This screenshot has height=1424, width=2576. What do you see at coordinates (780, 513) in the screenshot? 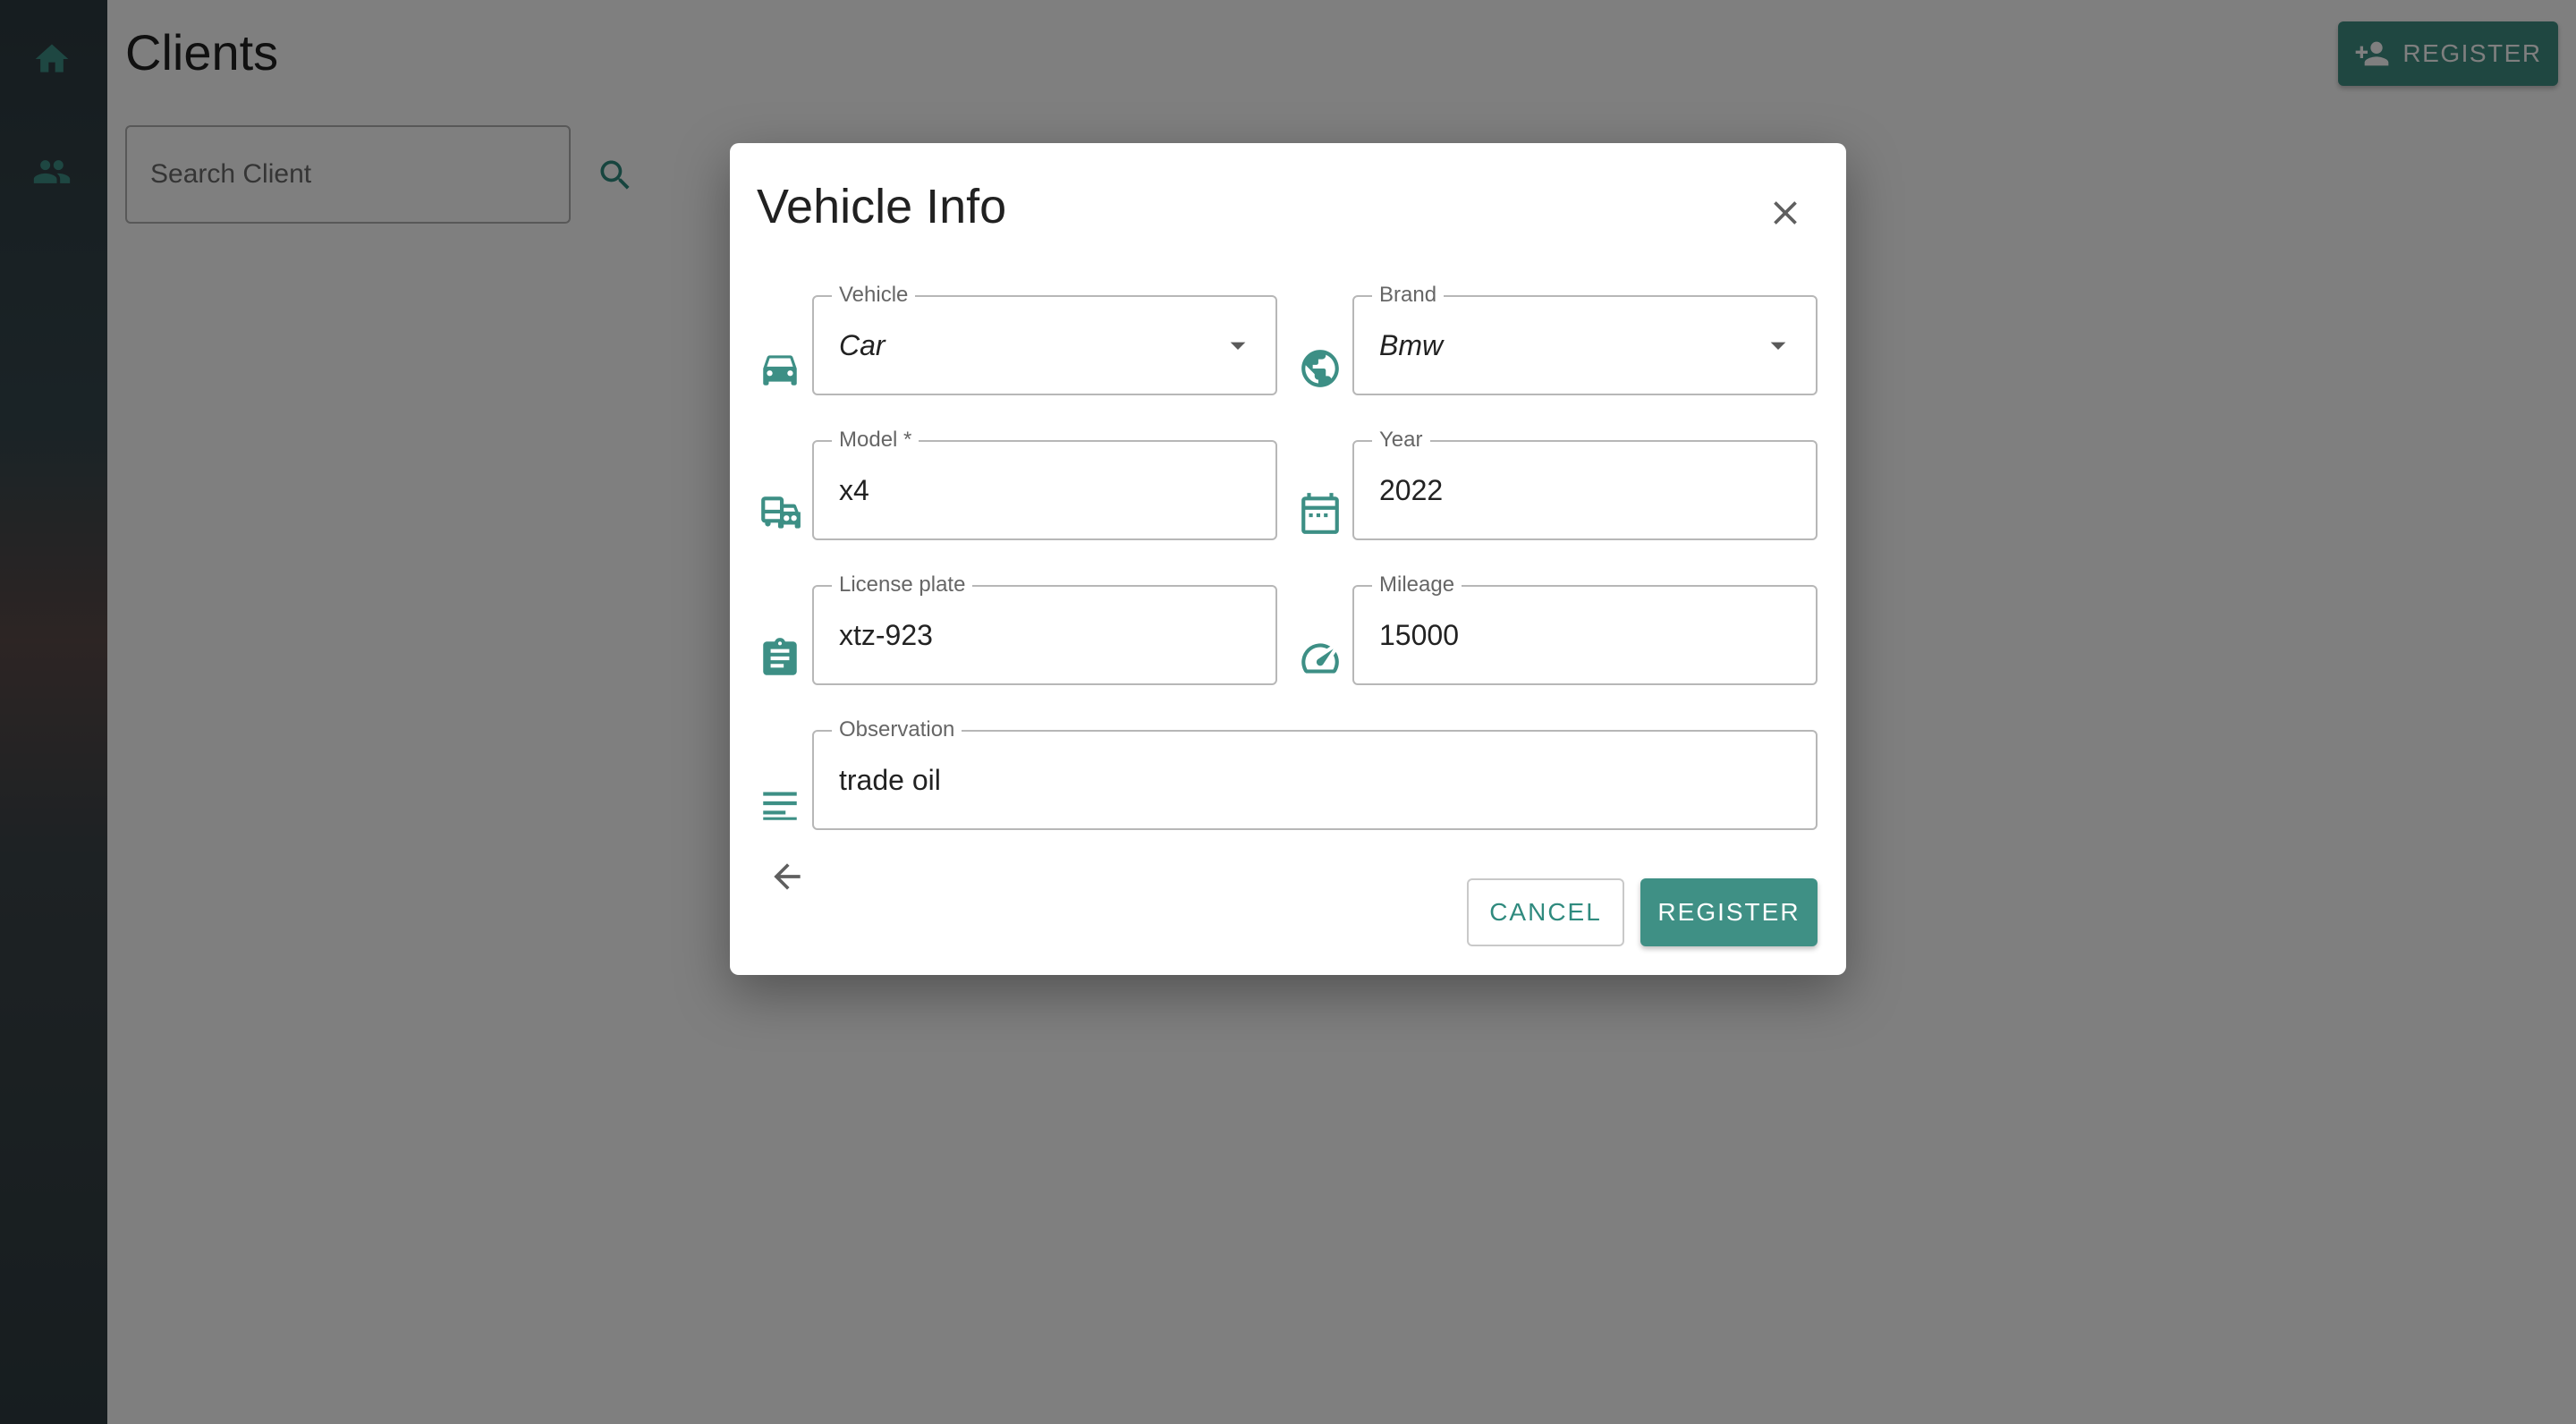
I see `transport-icon` at bounding box center [780, 513].